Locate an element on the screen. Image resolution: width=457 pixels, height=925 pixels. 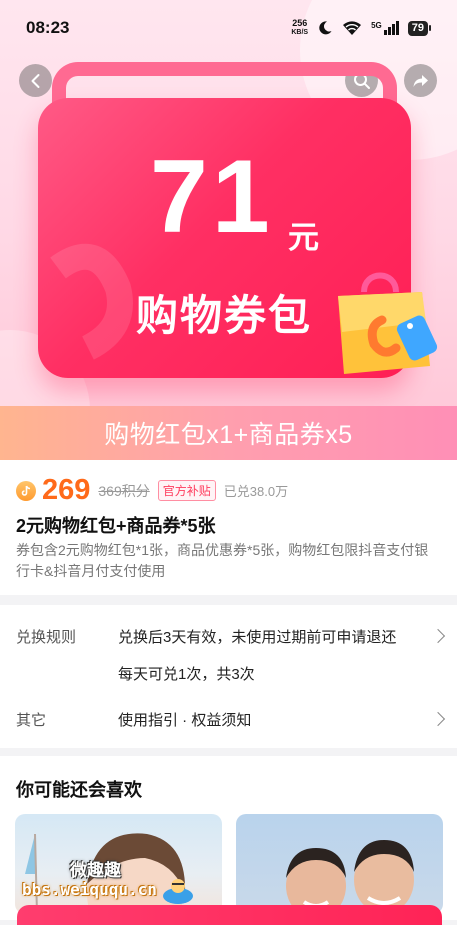
exchange-rules-label: 兑换规则 is located at coordinates (46, 637).